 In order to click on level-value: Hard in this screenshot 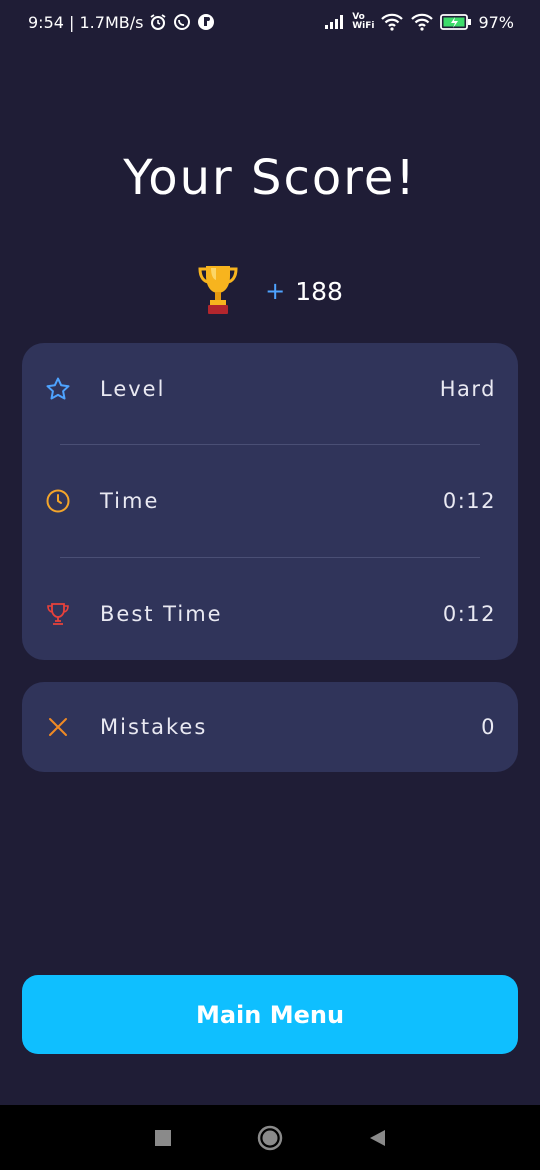, I will do `click(467, 389)`.